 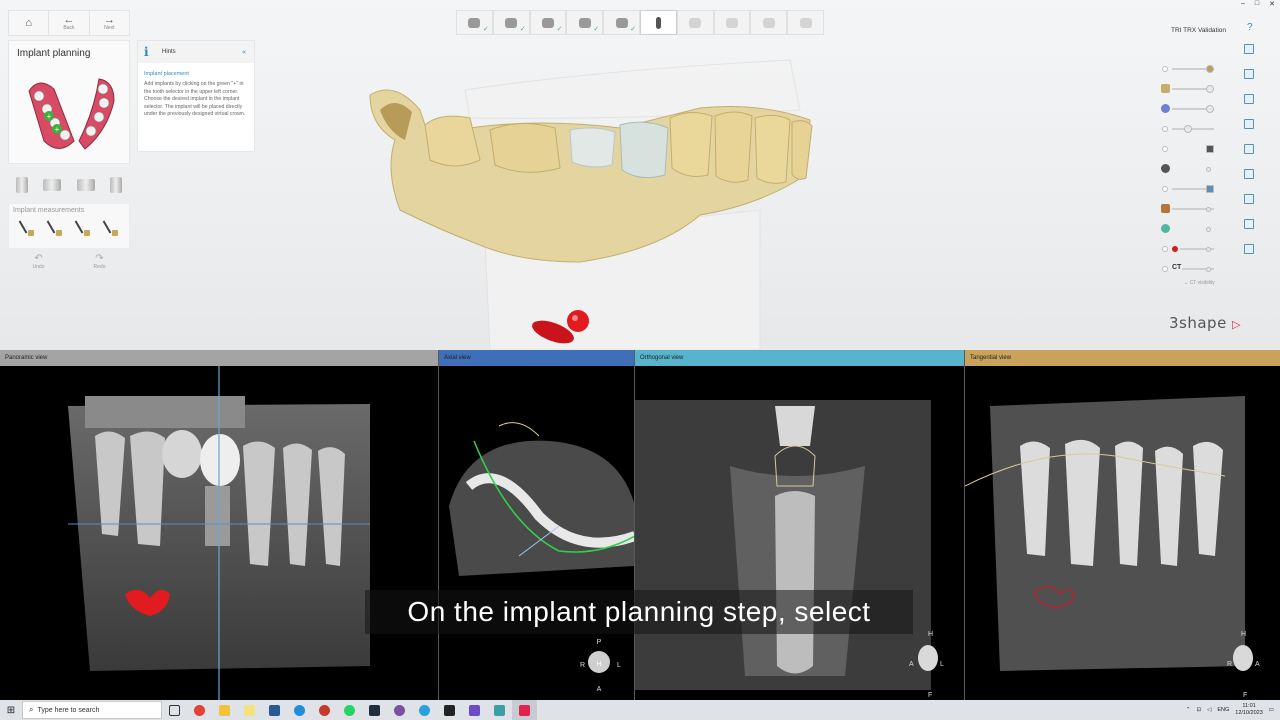 I want to click on visibility-slider-upper-scan, so click(x=1190, y=69).